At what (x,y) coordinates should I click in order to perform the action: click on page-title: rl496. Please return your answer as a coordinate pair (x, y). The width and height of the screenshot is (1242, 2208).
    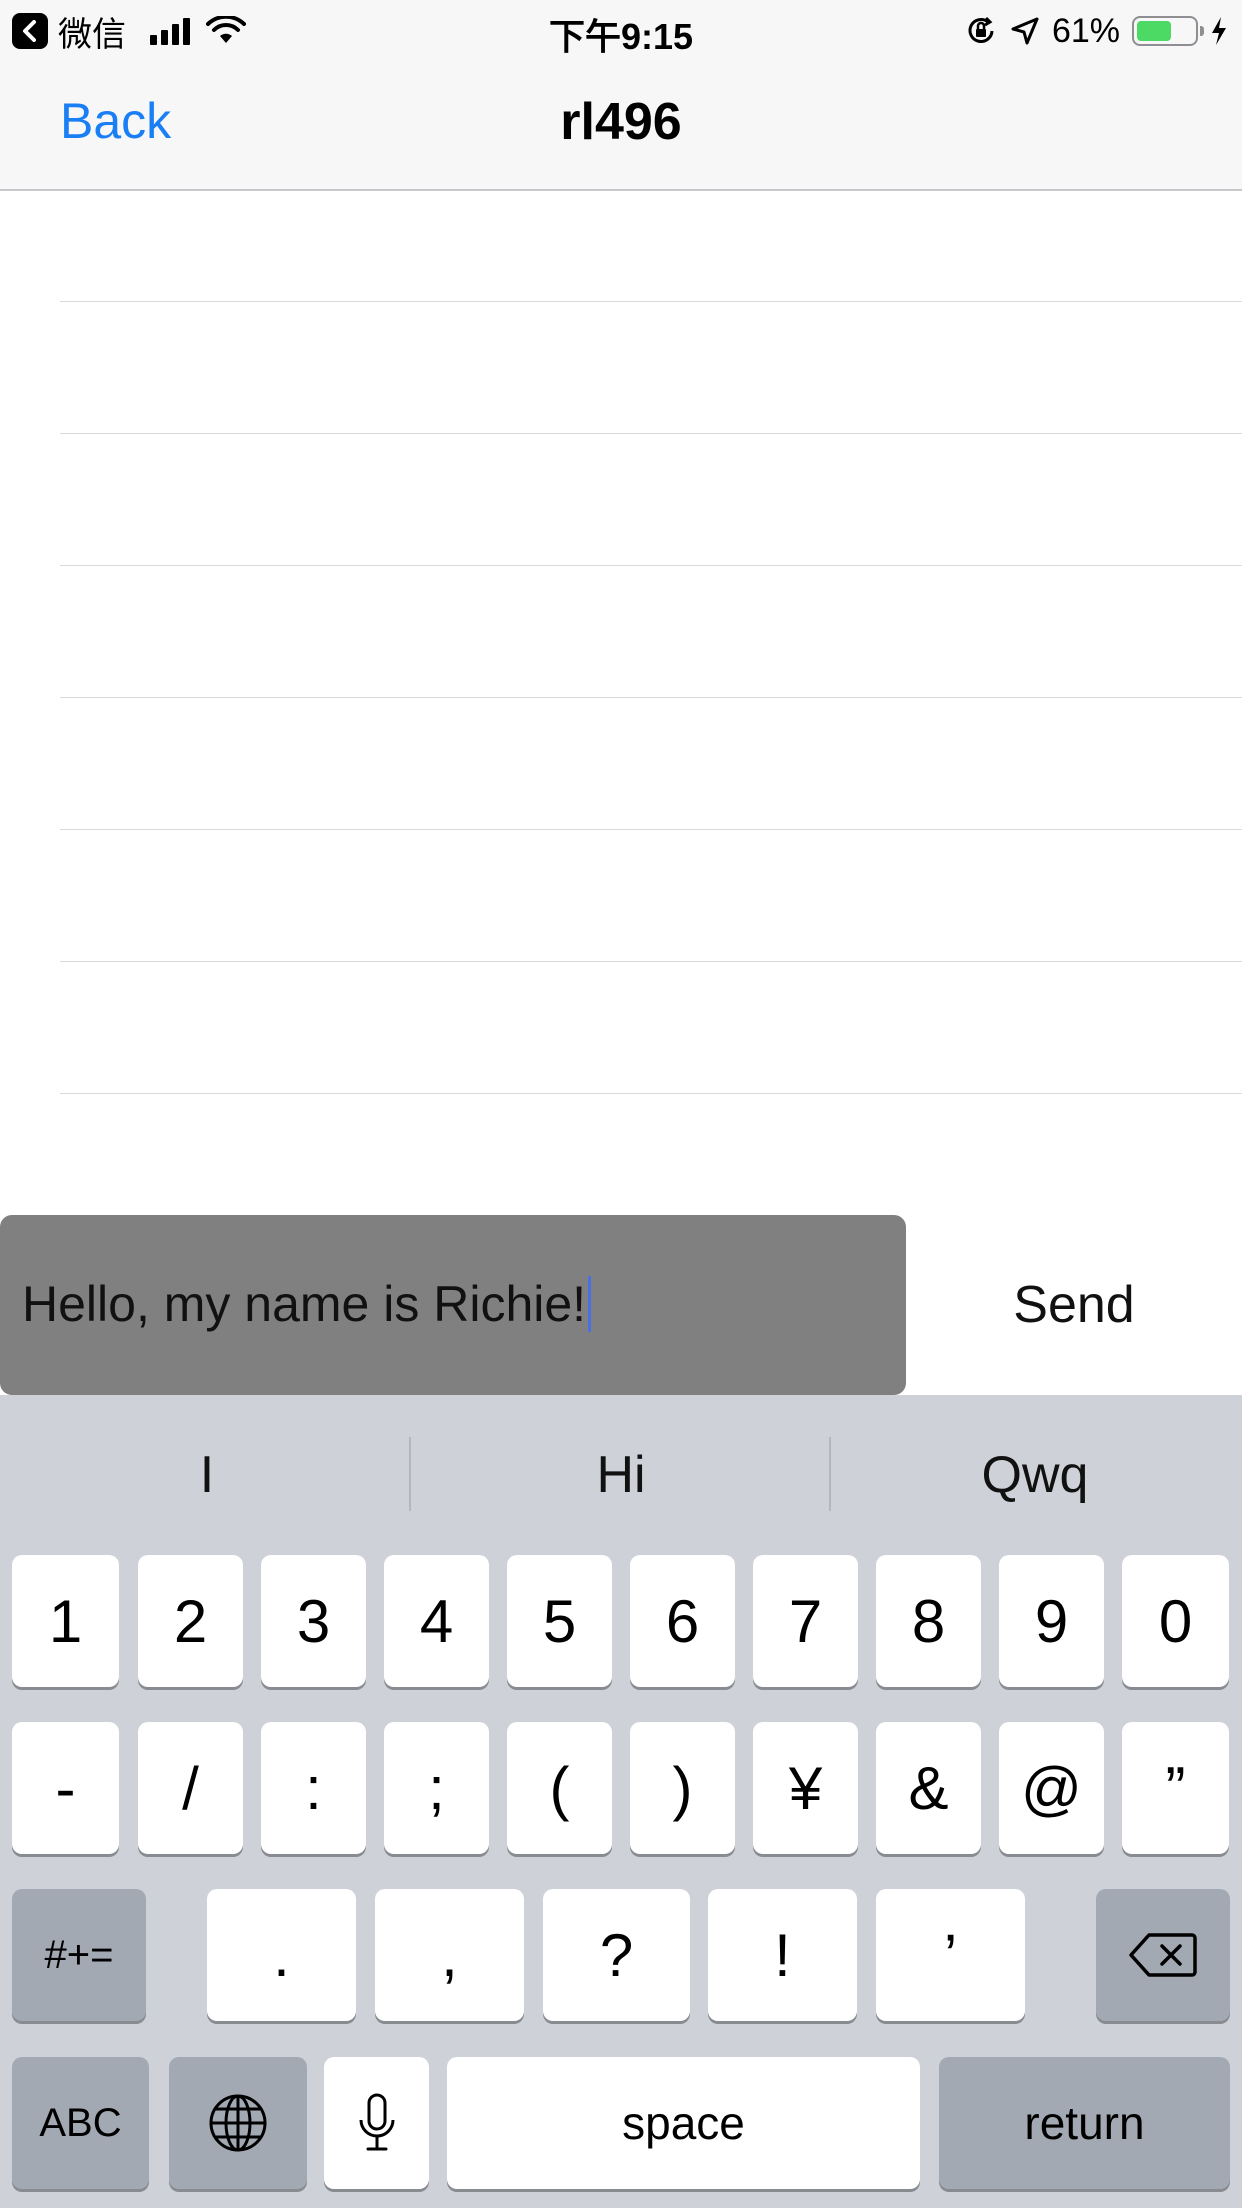
    Looking at the image, I should click on (621, 122).